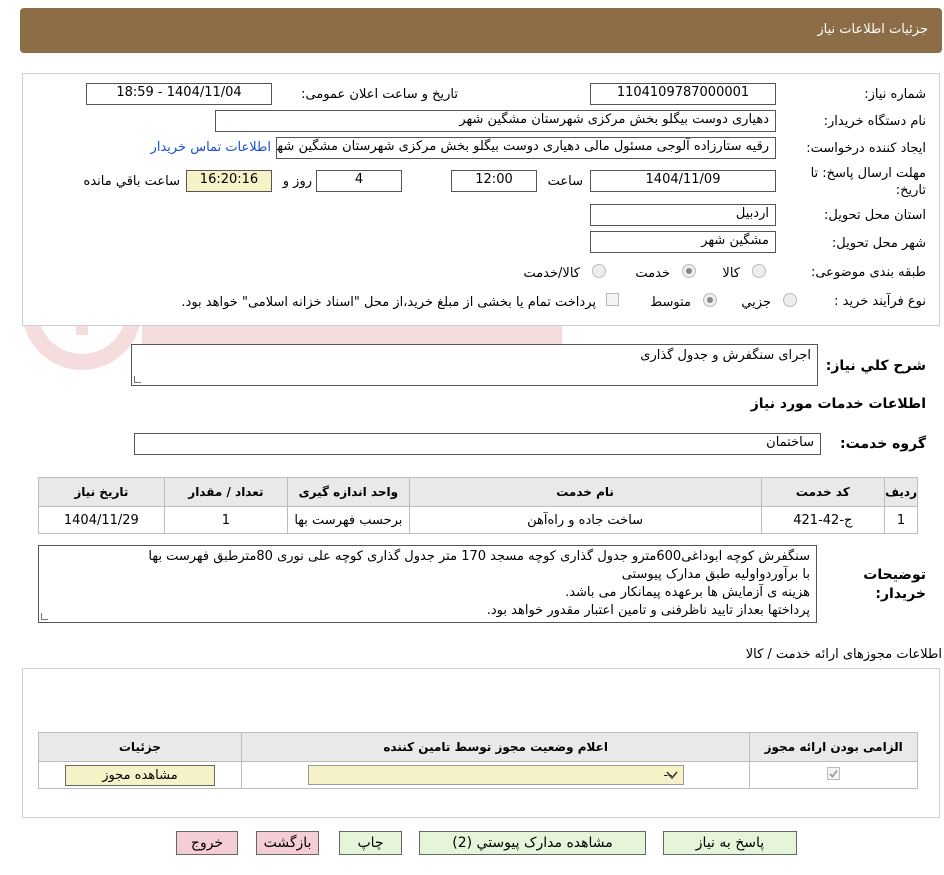  What do you see at coordinates (868, 272) in the screenshot?
I see `category-label: طبقه بندی موضوعی:` at bounding box center [868, 272].